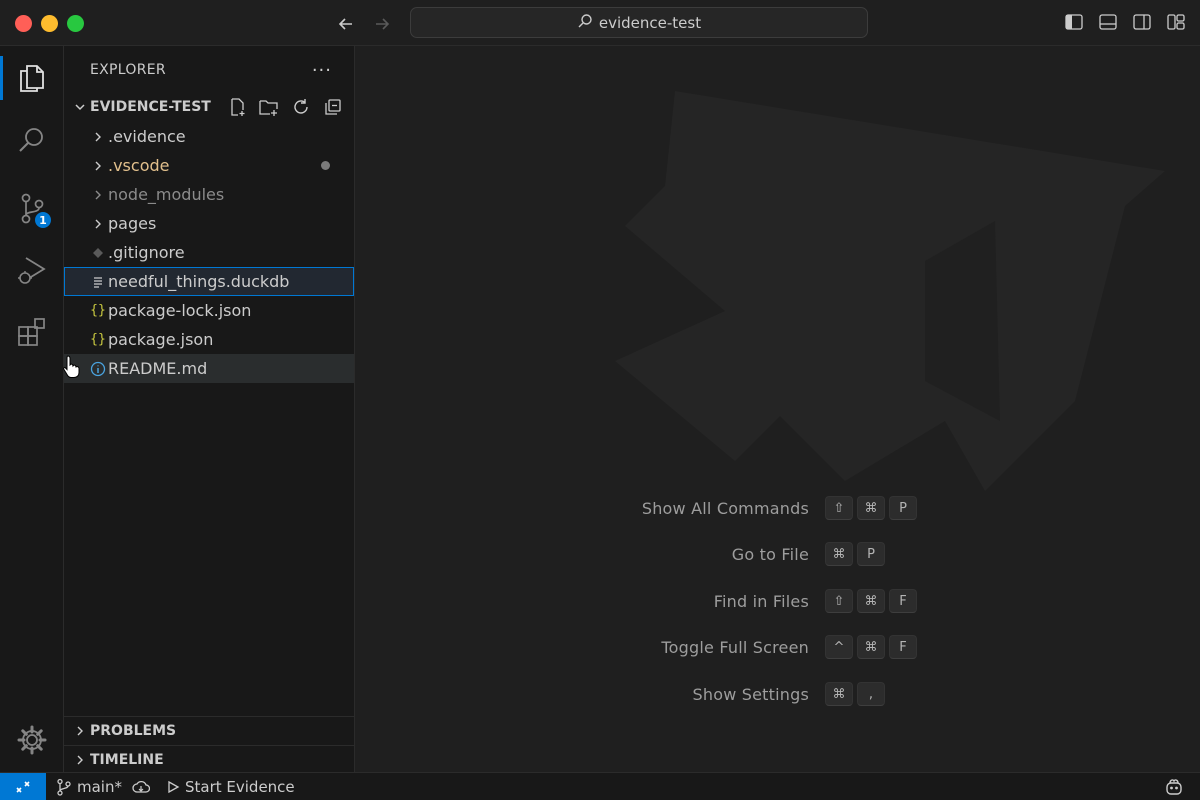  What do you see at coordinates (64, 787) in the screenshot?
I see `git-branch-icon` at bounding box center [64, 787].